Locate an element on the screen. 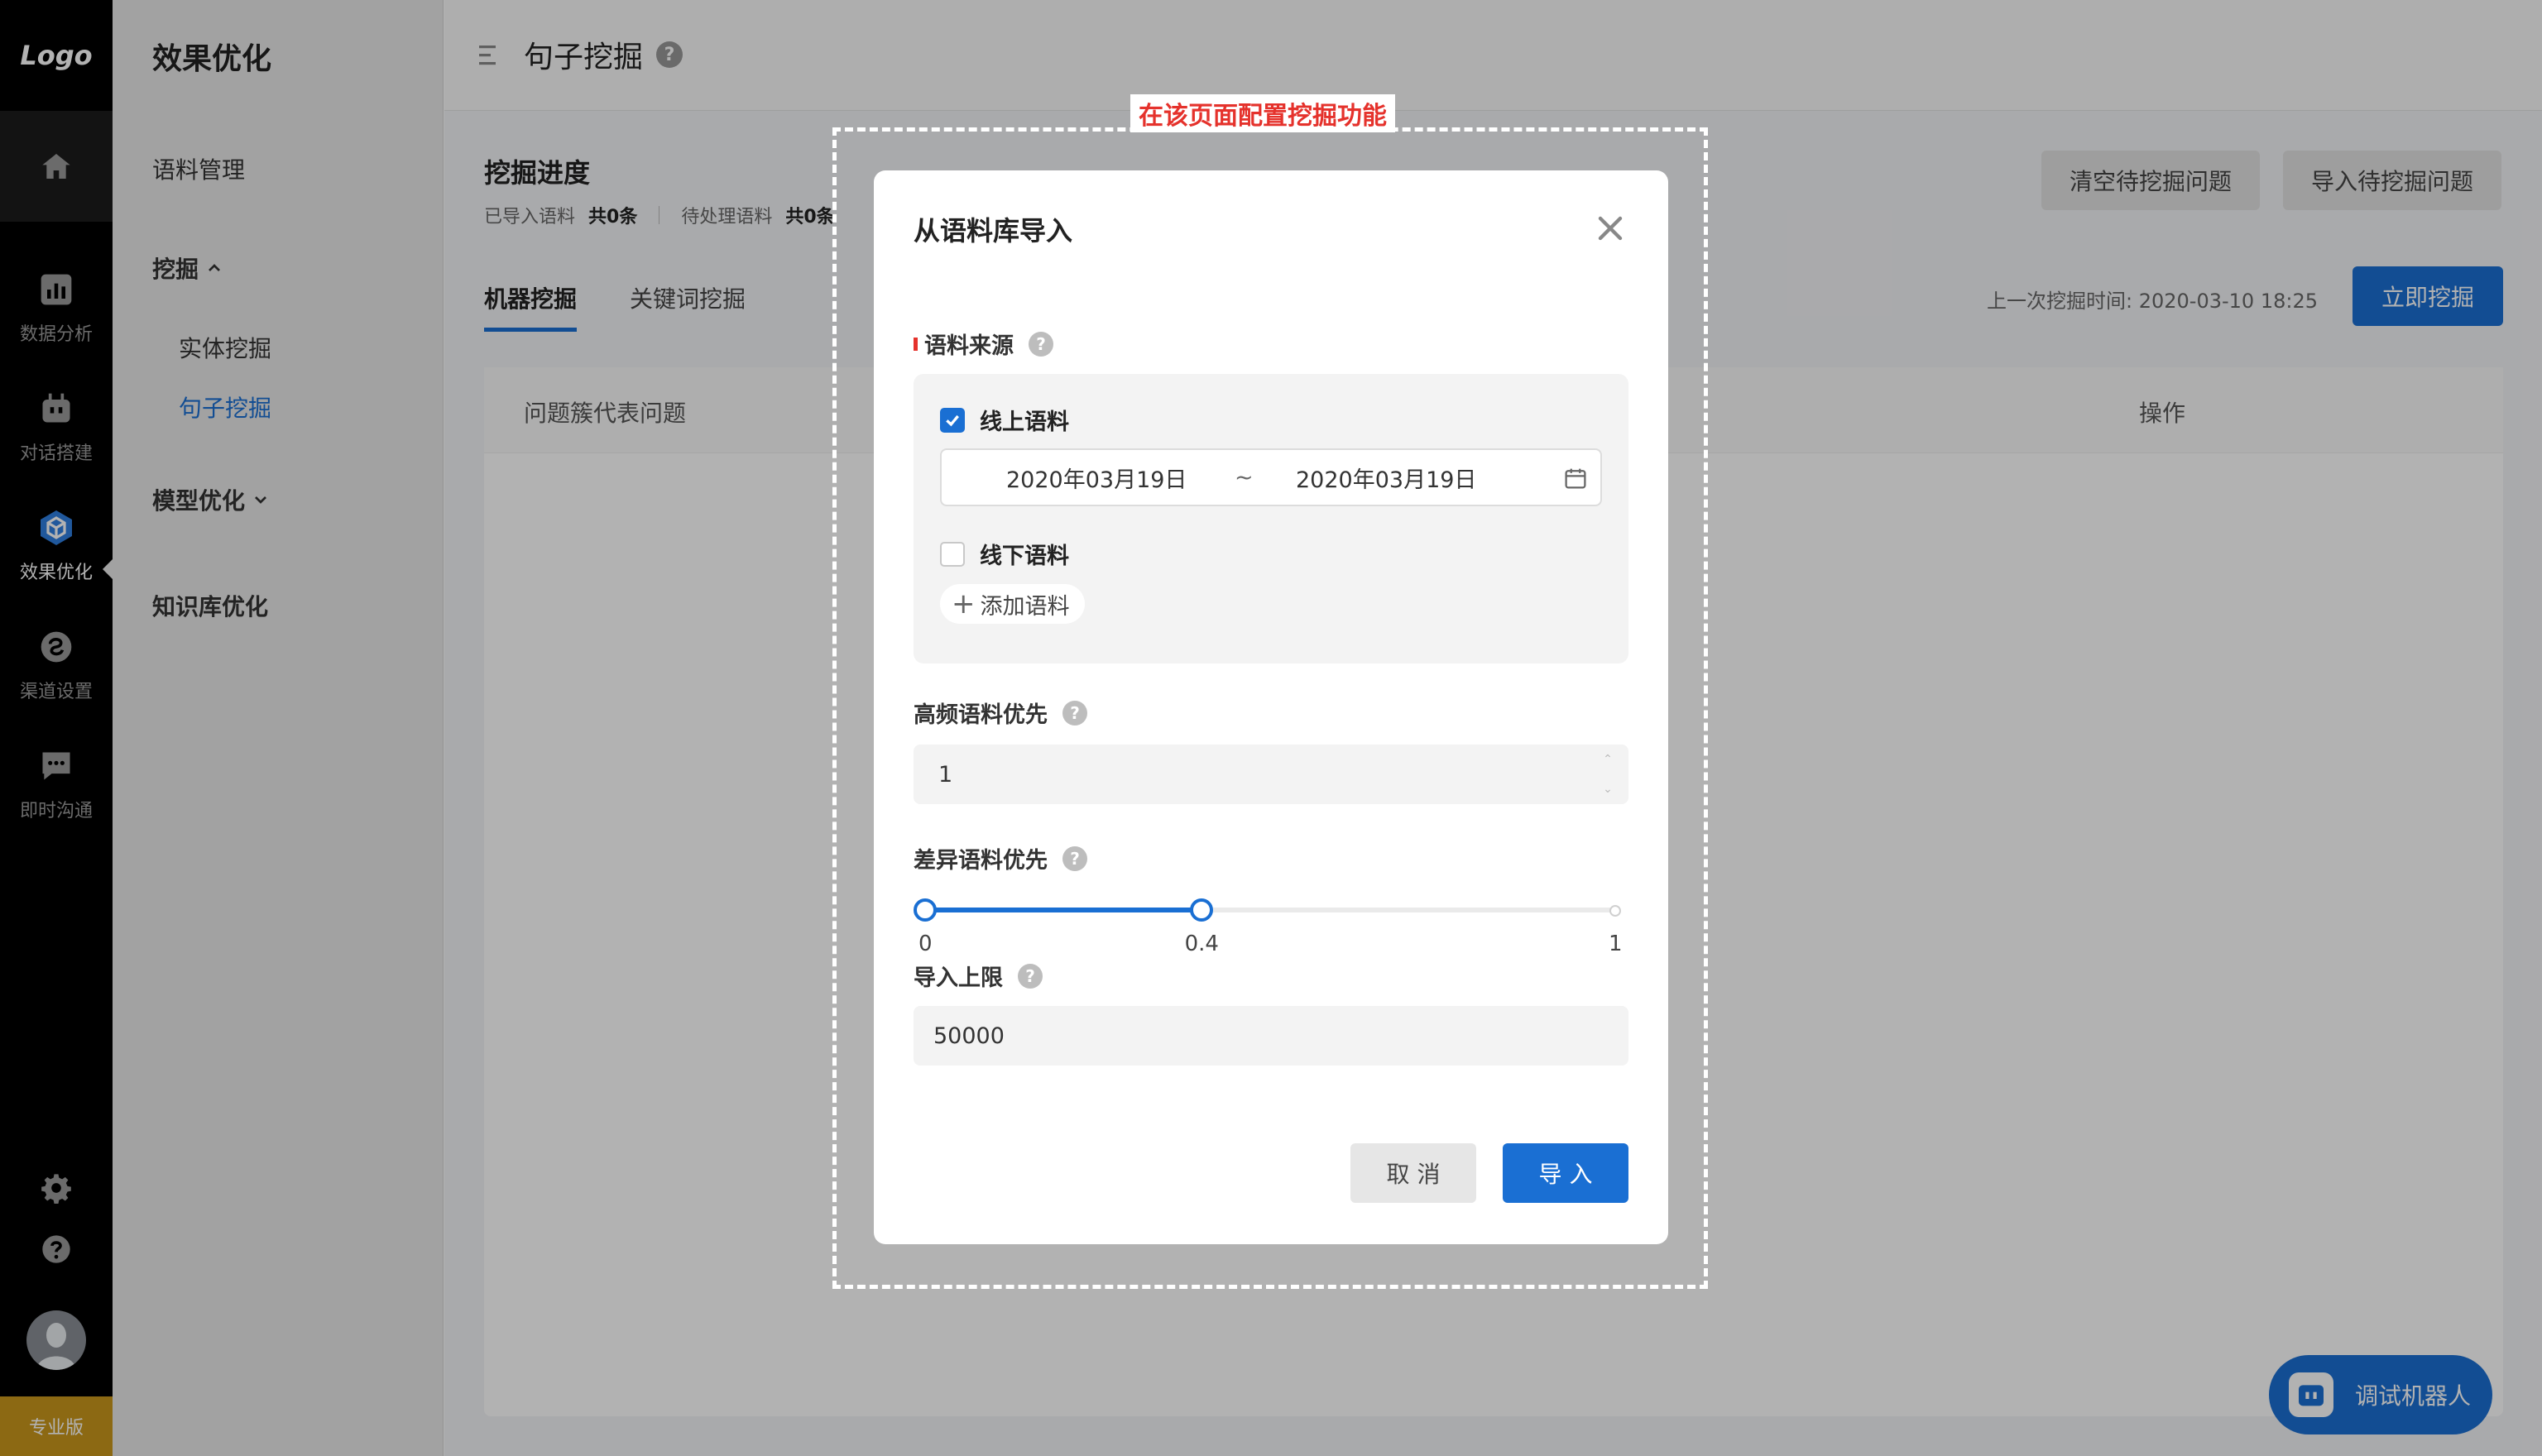 This screenshot has height=1456, width=2542. online-corpus-label: 线上语料 is located at coordinates (1024, 422).